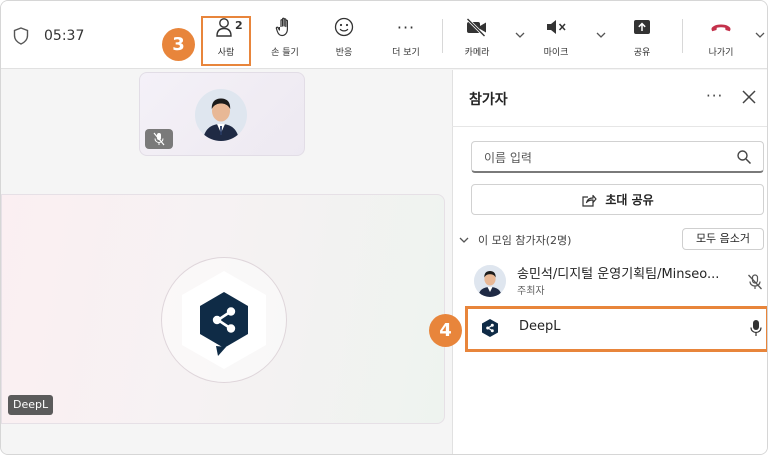 This screenshot has height=455, width=768. I want to click on raise-hand-button: 손 들기, so click(285, 38).